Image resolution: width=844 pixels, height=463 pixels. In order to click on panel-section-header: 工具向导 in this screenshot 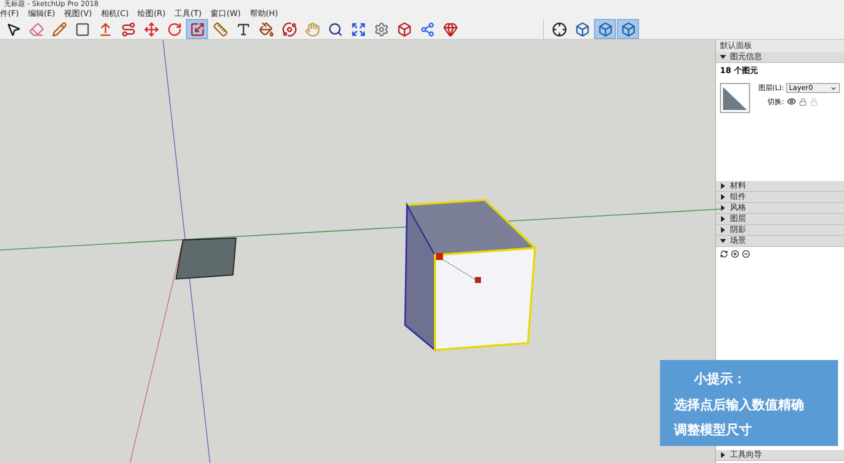, I will do `click(780, 455)`.